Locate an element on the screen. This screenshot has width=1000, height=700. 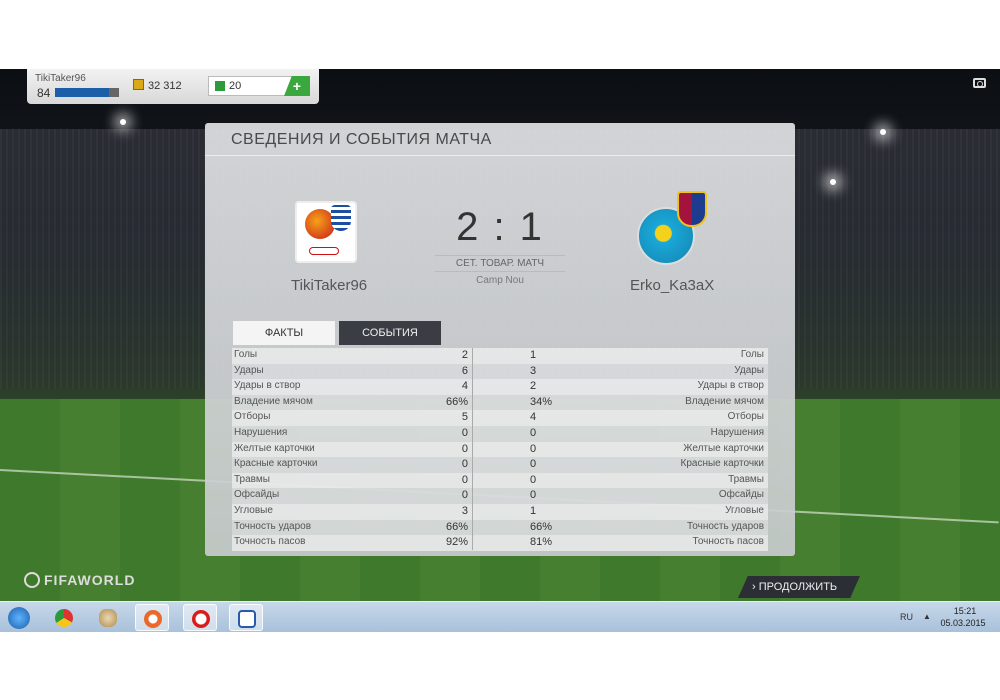
stat-value-away: 81% is located at coordinates (541, 542).